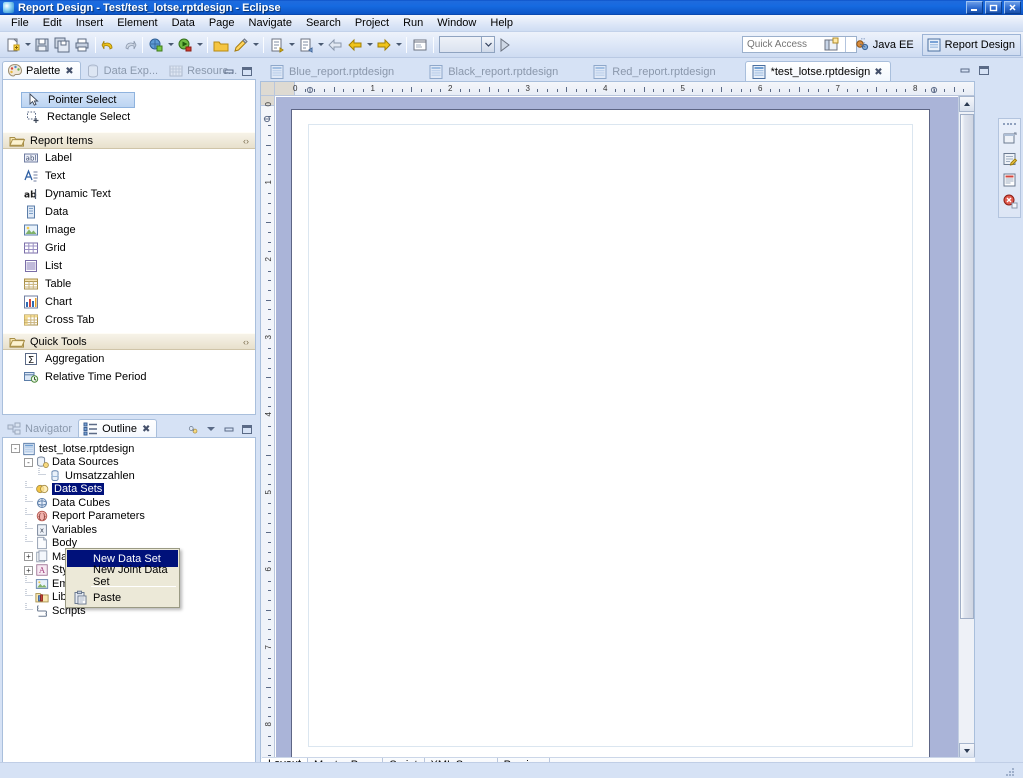 The image size is (1023, 778). Describe the element at coordinates (885, 45) in the screenshot. I see `perspective-java-ee: Java EE` at that location.